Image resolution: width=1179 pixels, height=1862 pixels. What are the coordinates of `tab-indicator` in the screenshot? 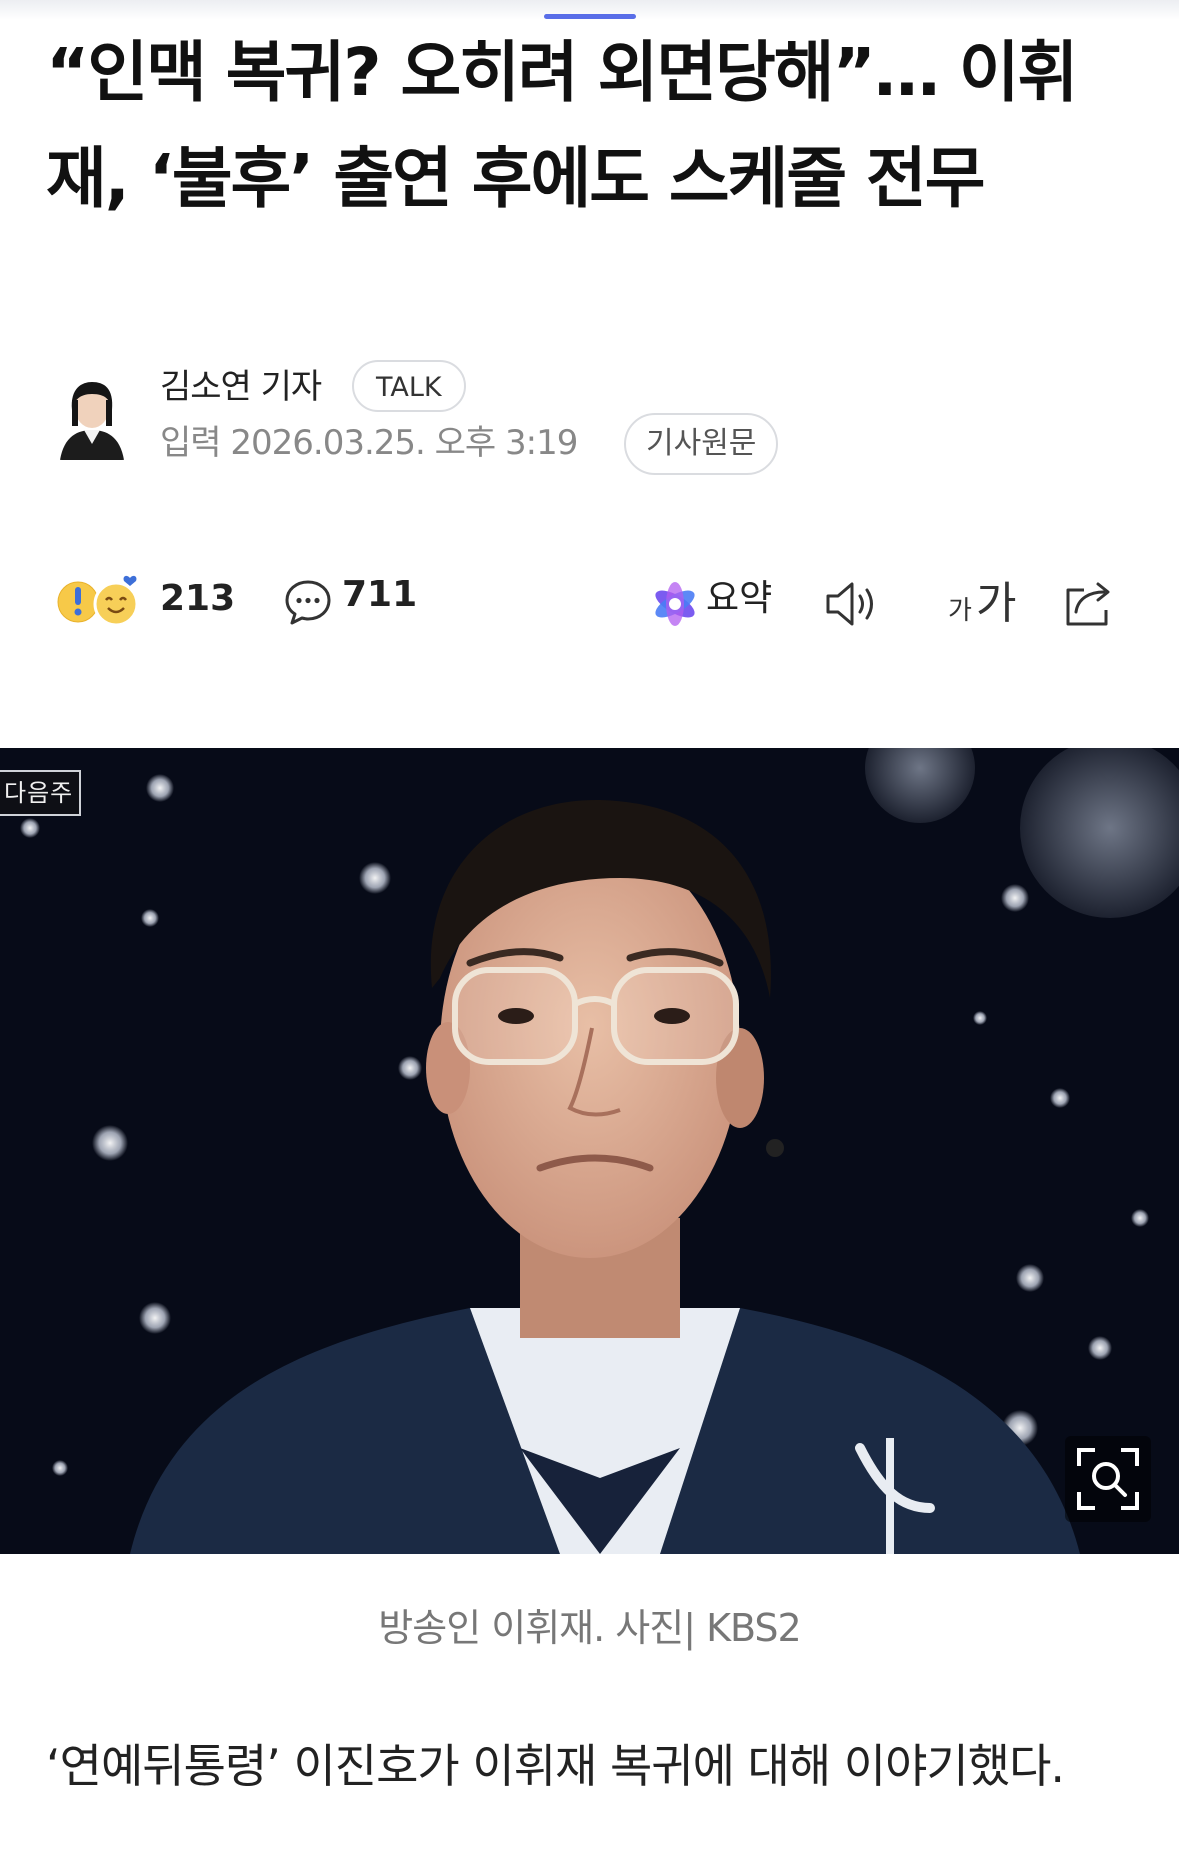 It's located at (590, 16).